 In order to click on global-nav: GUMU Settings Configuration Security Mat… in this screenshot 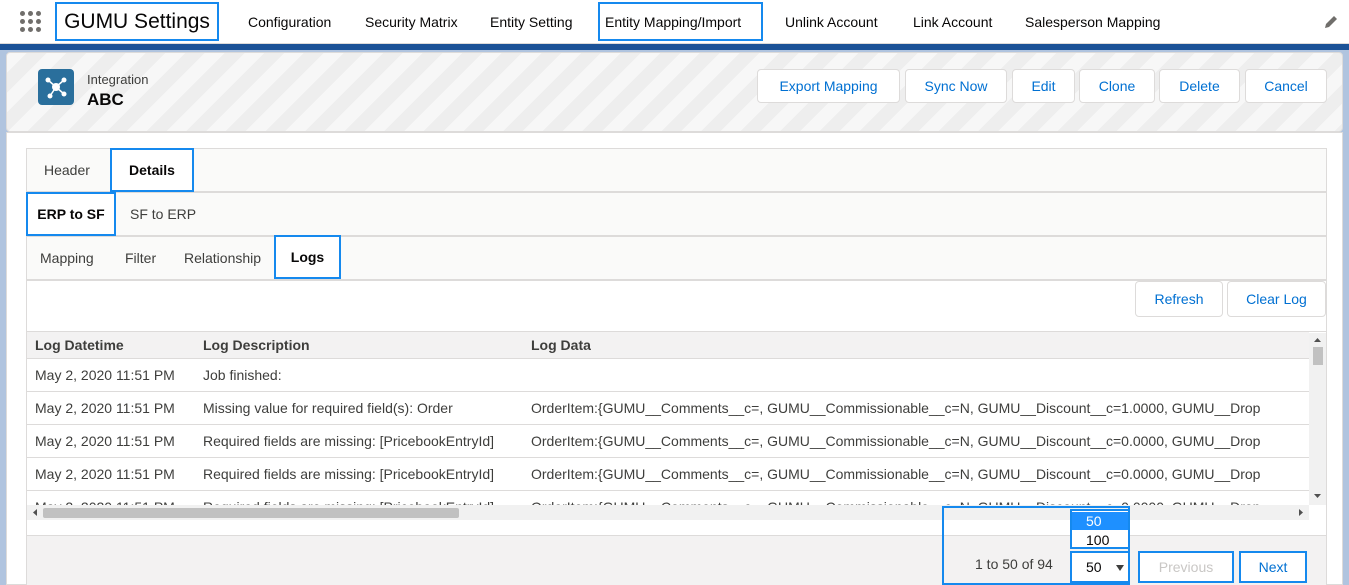, I will do `click(674, 22)`.